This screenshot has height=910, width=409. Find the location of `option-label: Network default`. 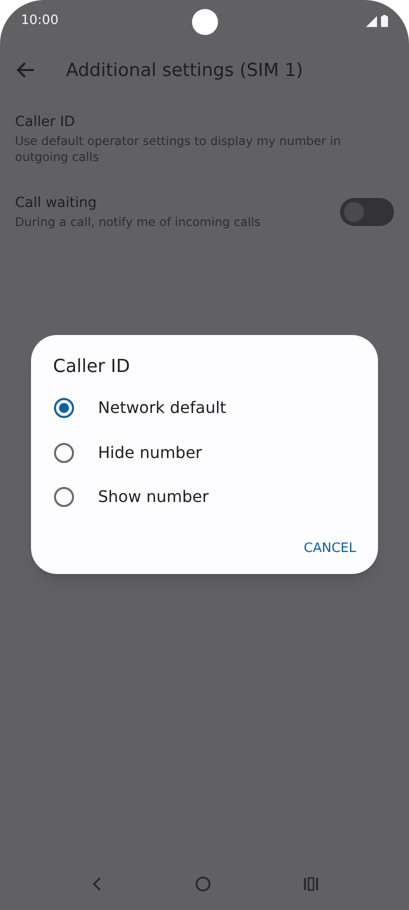

option-label: Network default is located at coordinates (162, 408).